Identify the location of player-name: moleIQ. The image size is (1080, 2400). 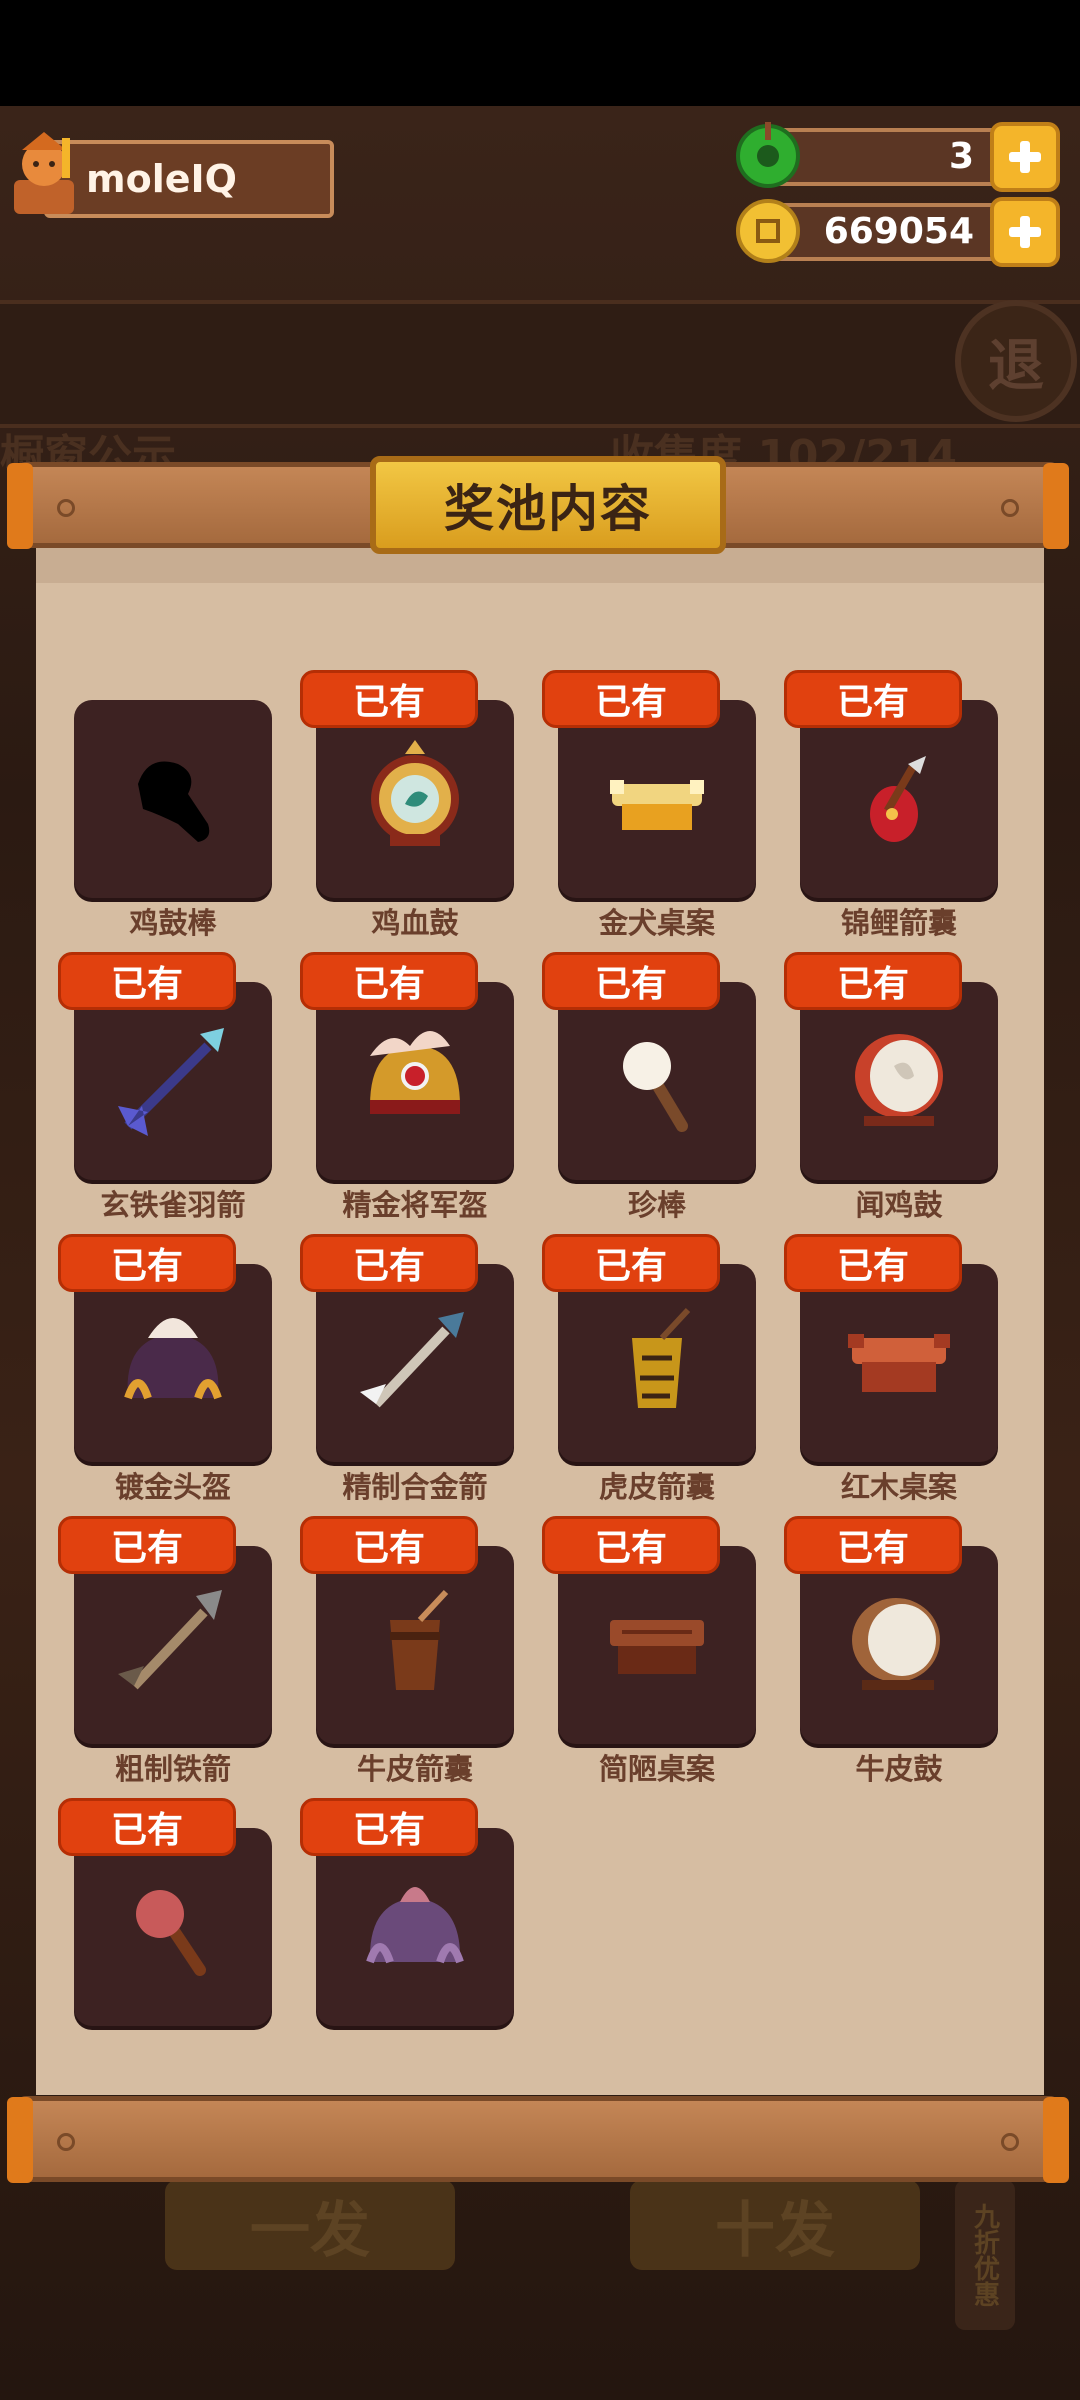
(161, 179).